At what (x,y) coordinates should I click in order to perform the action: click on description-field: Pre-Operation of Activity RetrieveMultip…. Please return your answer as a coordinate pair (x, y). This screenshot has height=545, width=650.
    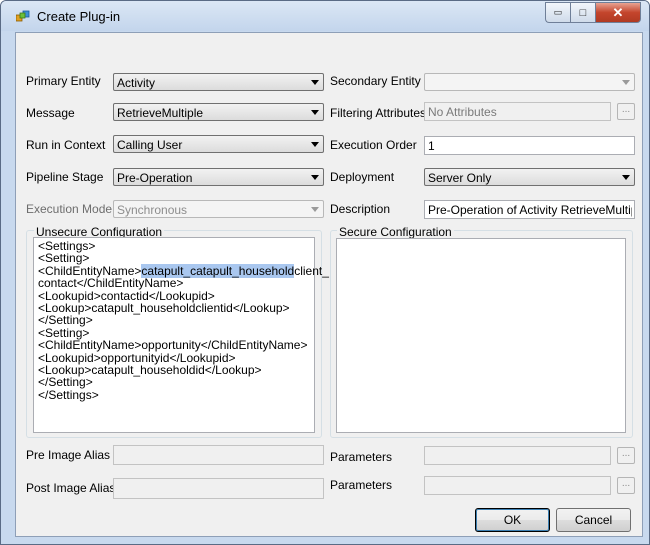
    Looking at the image, I should click on (529, 209).